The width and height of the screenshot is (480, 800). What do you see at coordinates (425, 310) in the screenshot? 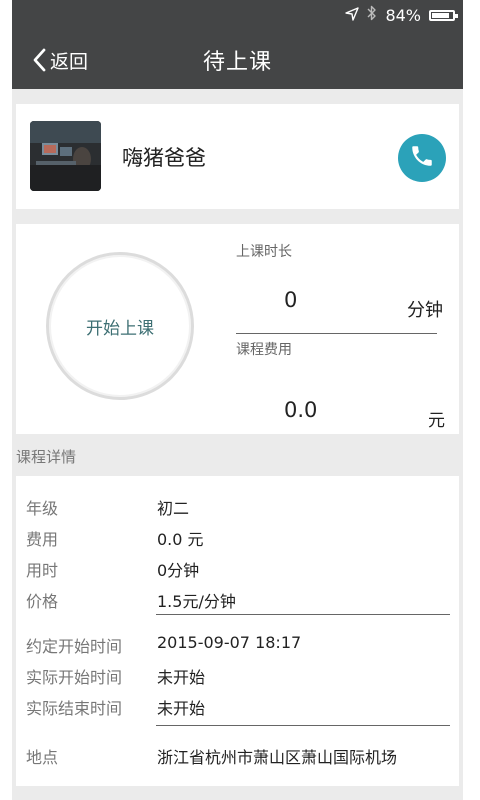
I see `duration-unit: 分钟` at bounding box center [425, 310].